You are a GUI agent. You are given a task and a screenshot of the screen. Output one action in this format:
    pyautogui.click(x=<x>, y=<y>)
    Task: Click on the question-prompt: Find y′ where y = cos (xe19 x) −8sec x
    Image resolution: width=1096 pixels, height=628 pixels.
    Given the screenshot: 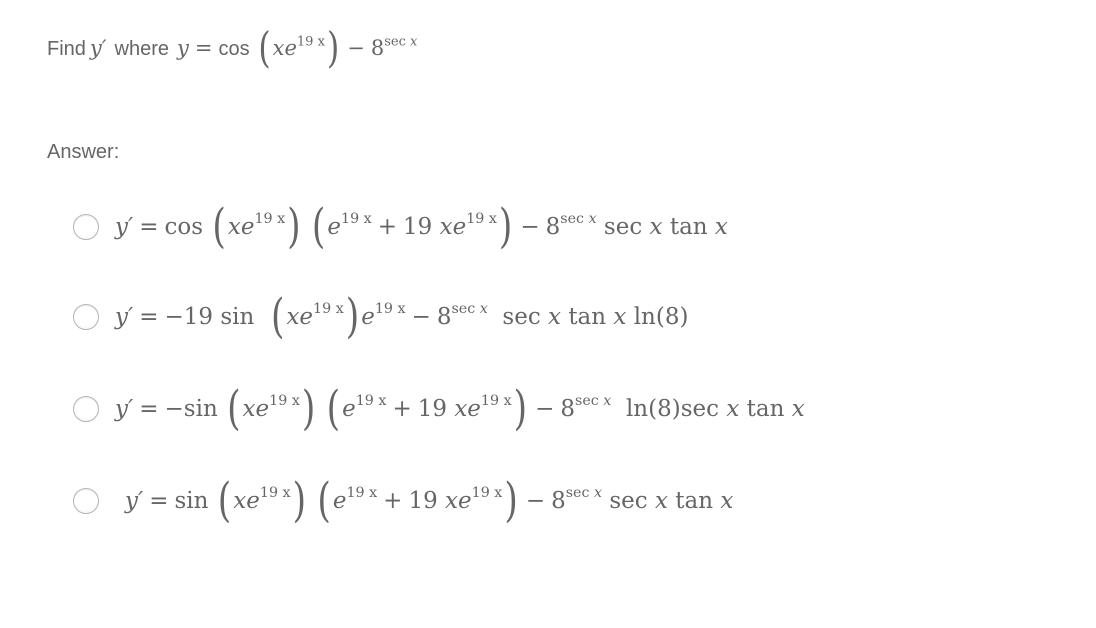 What is the action you would take?
    pyautogui.click(x=232, y=49)
    